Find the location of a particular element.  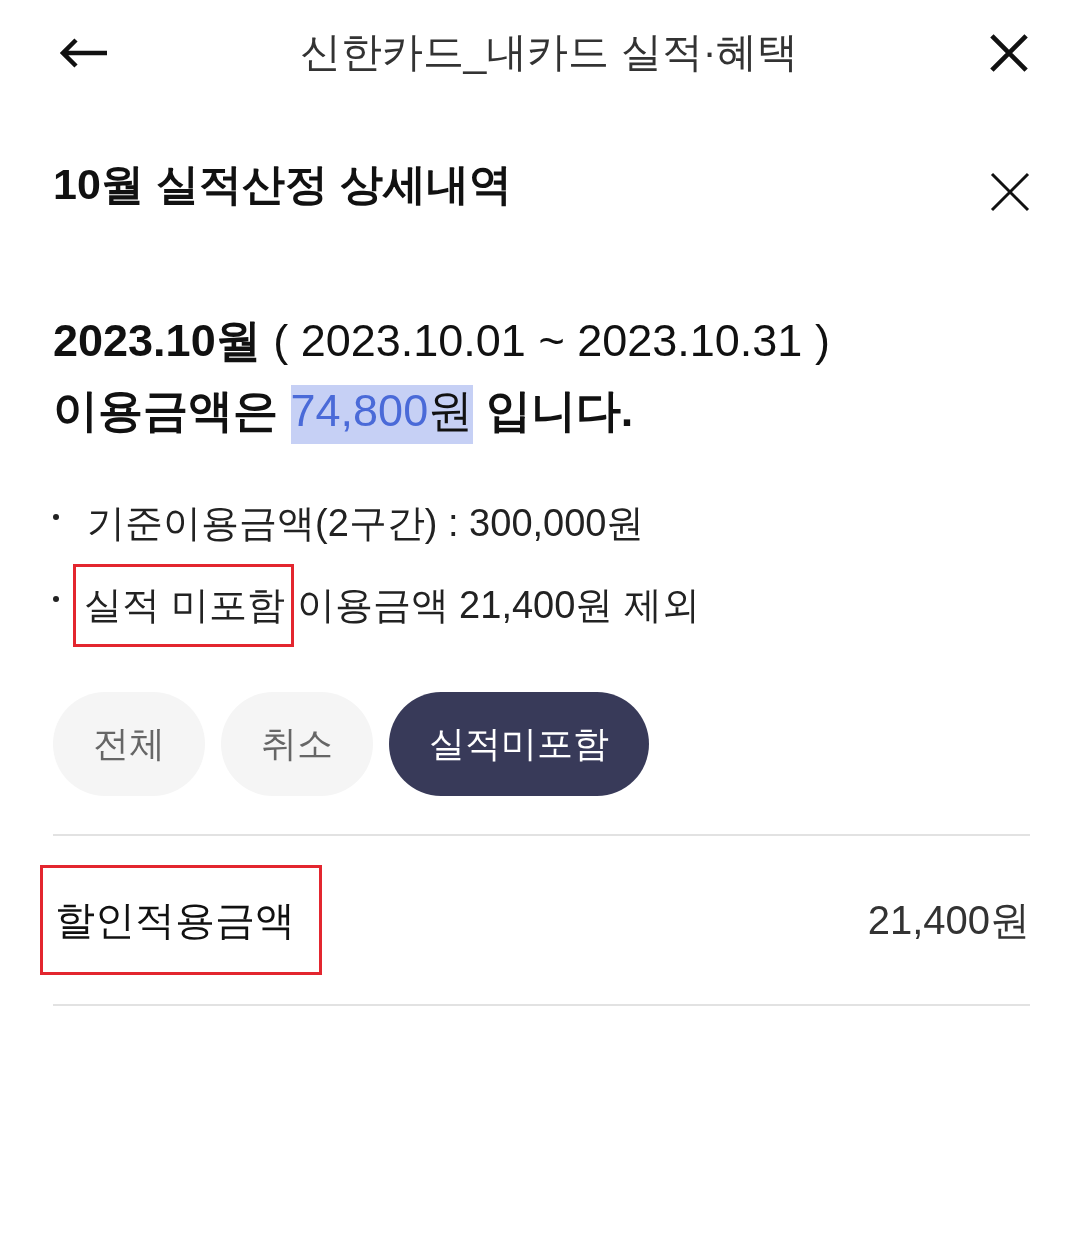

back-button is located at coordinates (84, 53).